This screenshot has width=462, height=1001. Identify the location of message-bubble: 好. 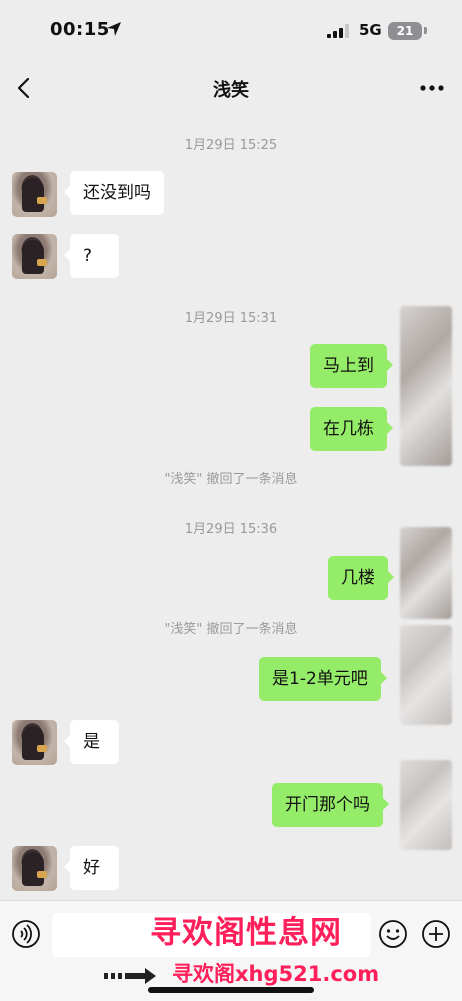
(91, 868).